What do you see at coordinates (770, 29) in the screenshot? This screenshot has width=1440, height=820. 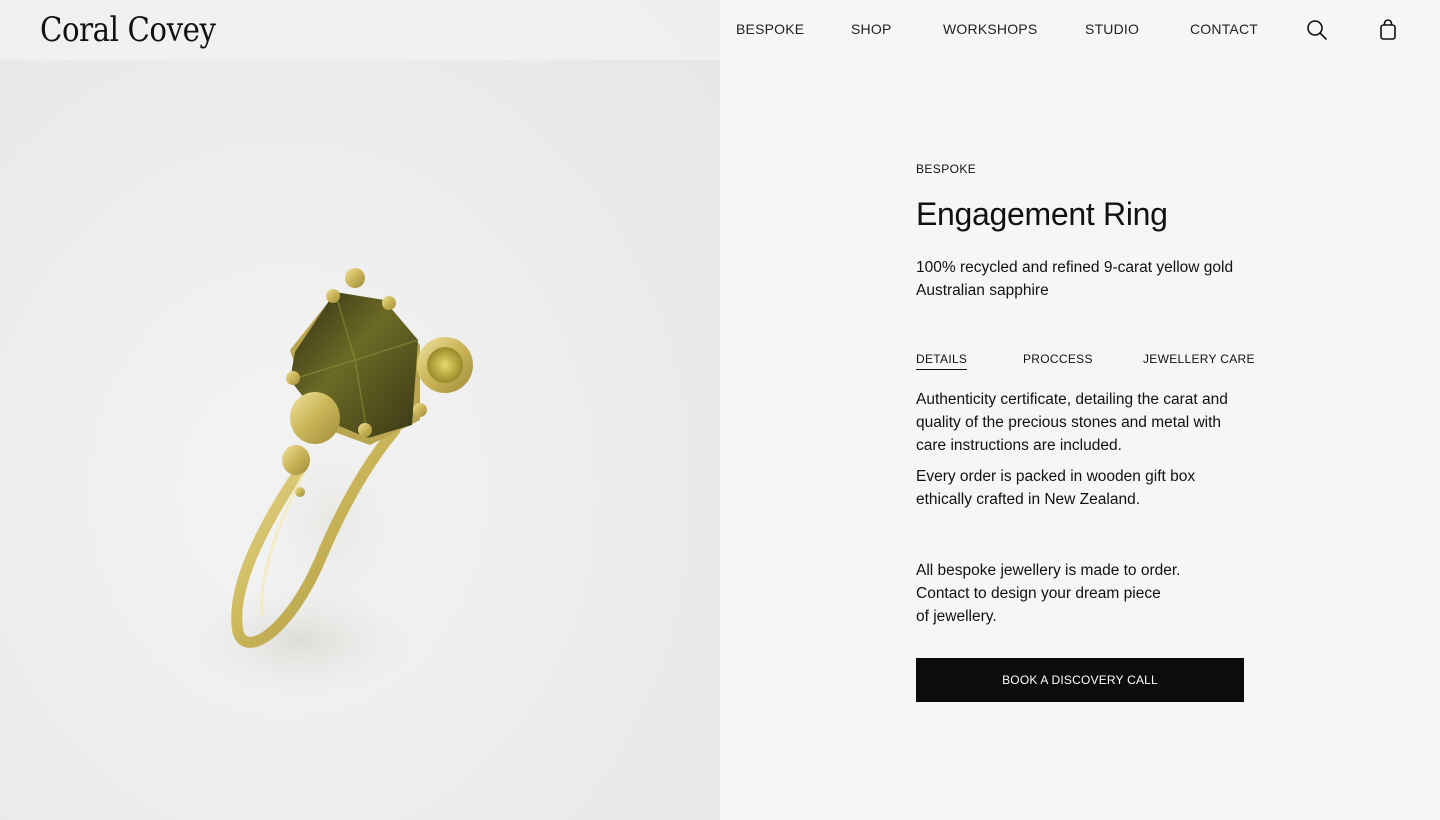 I see `nav-item-bespoke: BESPOKE` at bounding box center [770, 29].